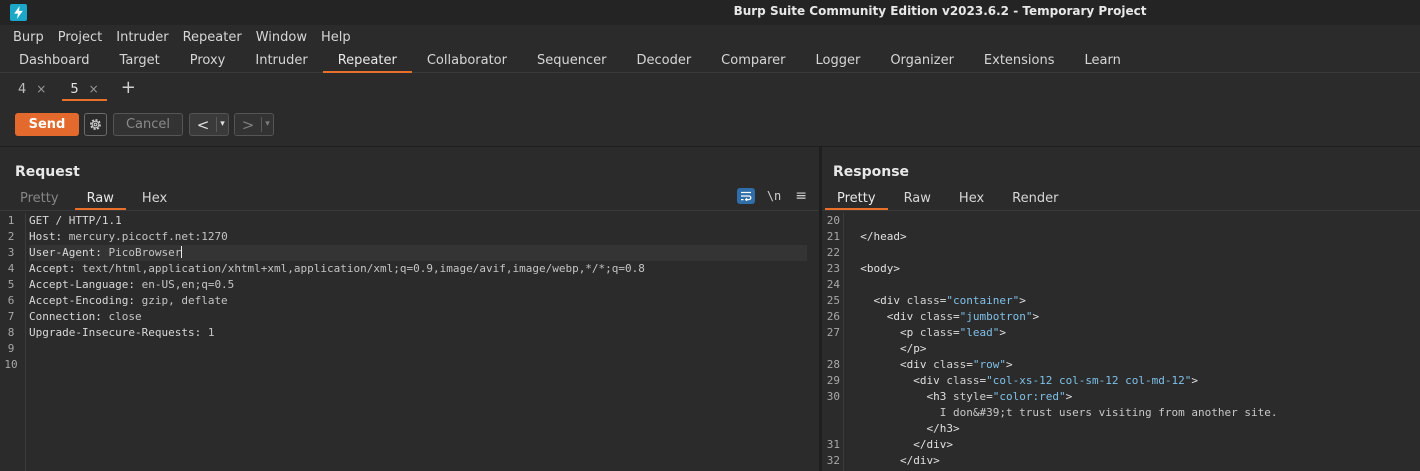  Describe the element at coordinates (367, 61) in the screenshot. I see `tab-repeater: Repeater` at that location.